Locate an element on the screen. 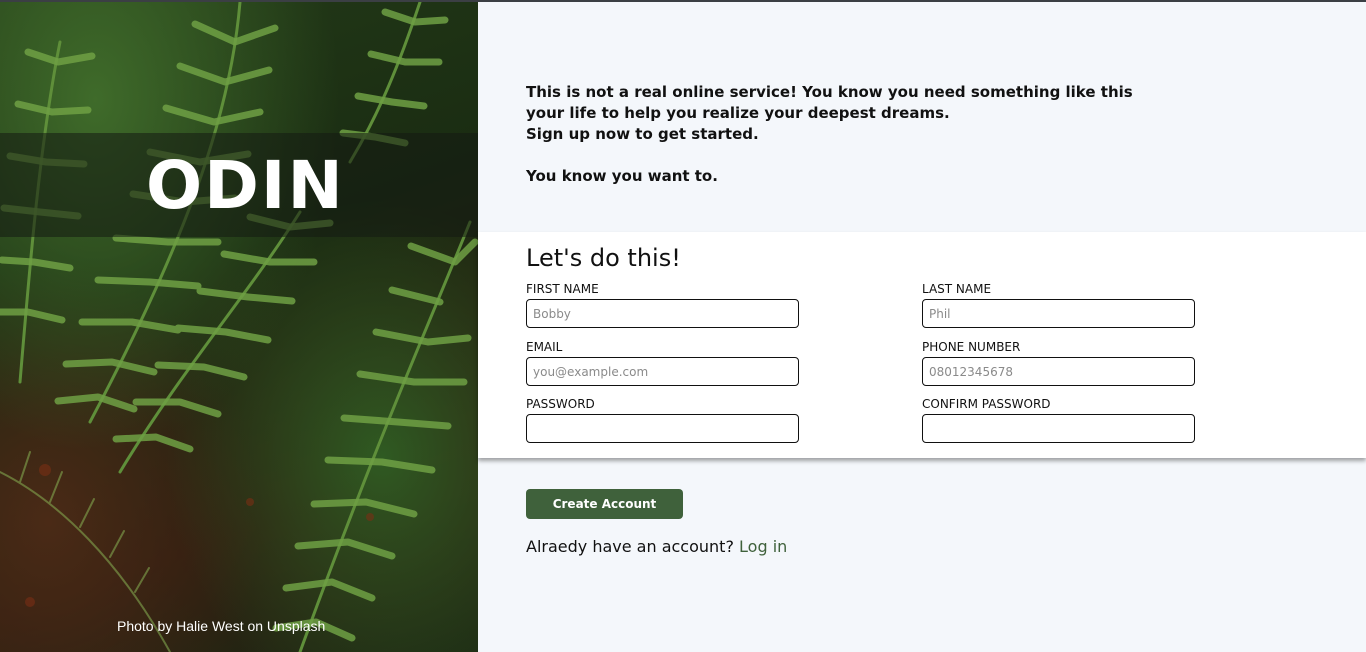  odin-logo: ODIN is located at coordinates (241, 186).